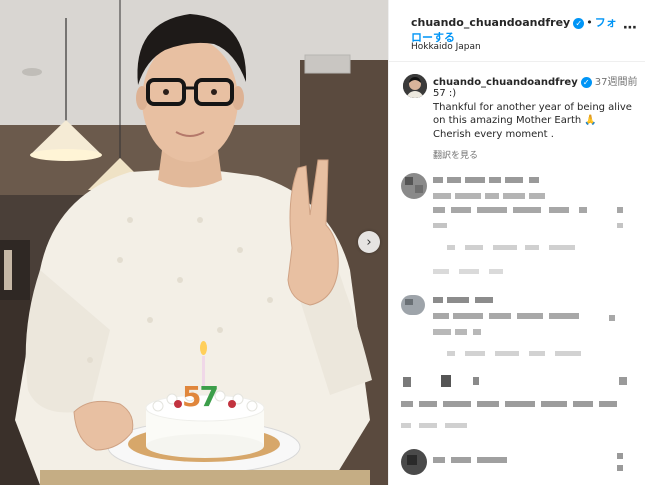  I want to click on verified-badge-icon: ✓, so click(579, 23).